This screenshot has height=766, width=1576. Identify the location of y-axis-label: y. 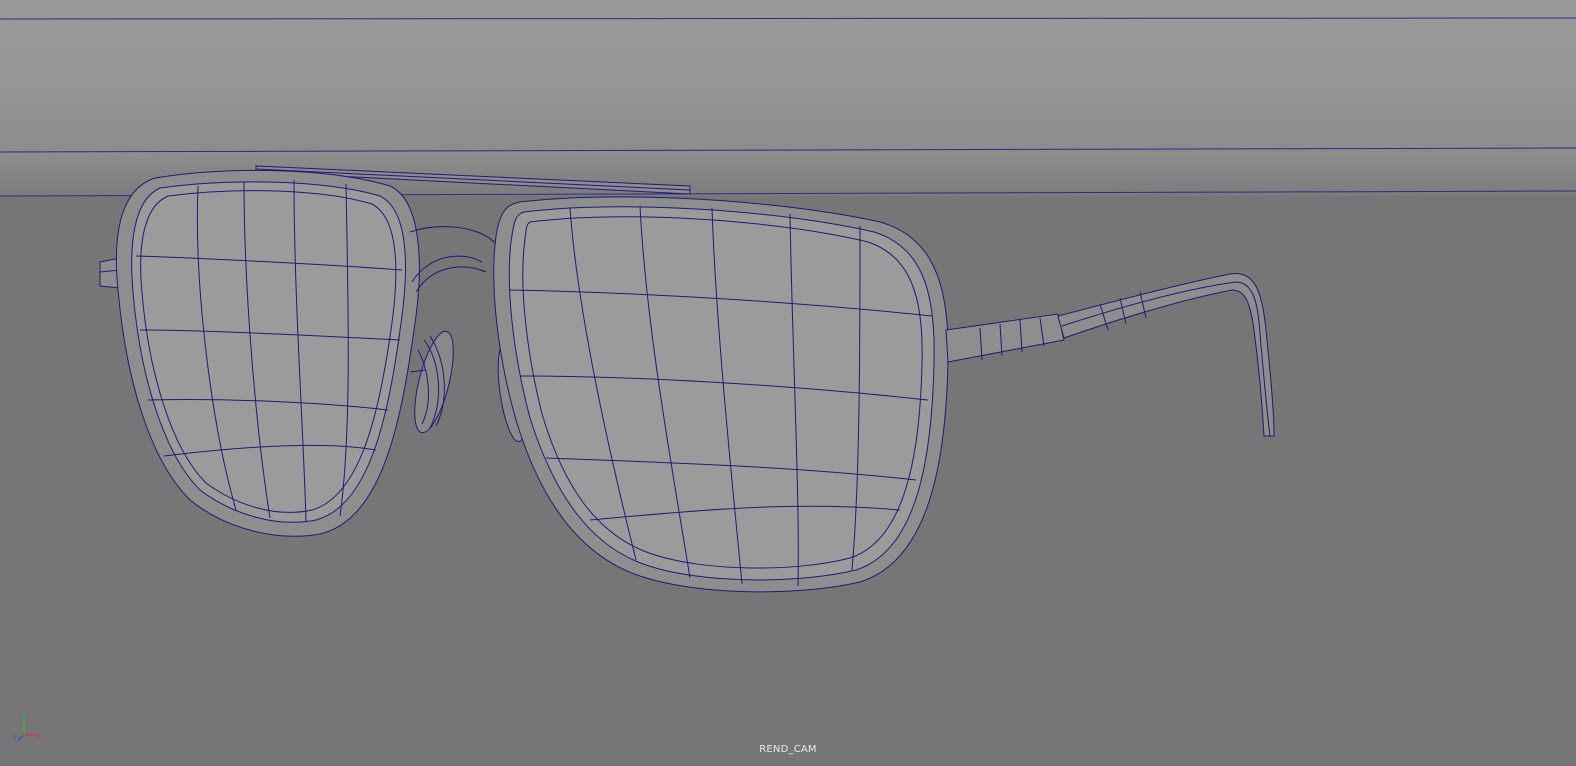
(24, 716).